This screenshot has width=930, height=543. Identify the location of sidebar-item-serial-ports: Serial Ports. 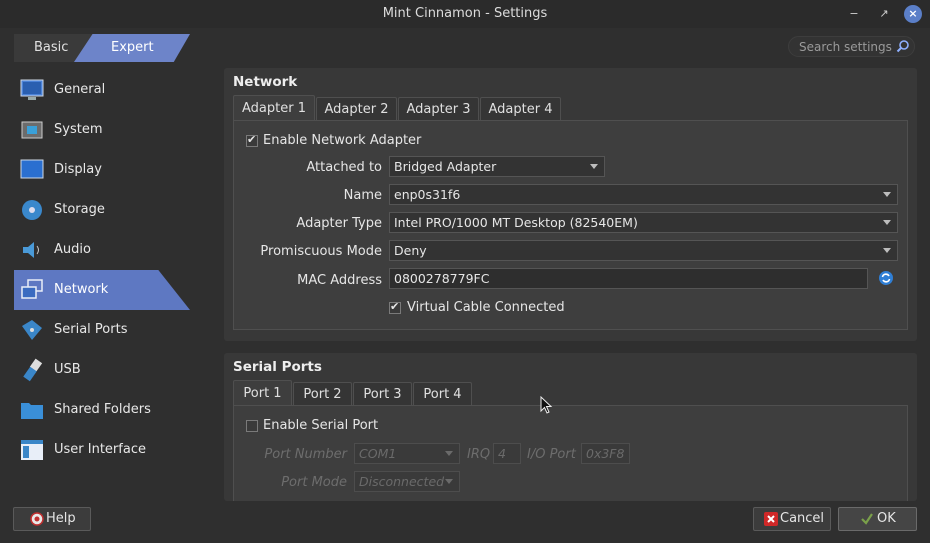
(102, 330).